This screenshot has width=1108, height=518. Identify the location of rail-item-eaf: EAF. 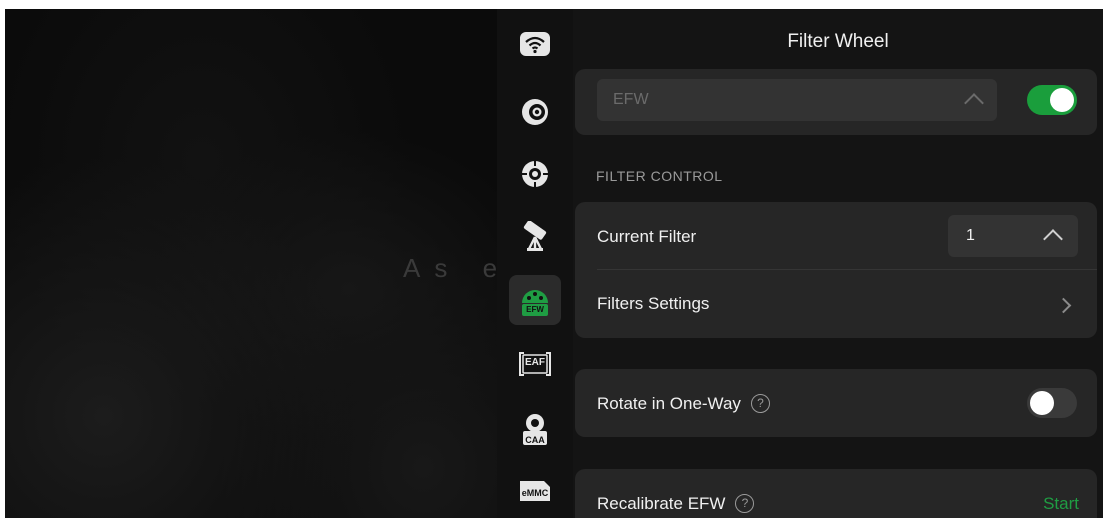
(535, 364).